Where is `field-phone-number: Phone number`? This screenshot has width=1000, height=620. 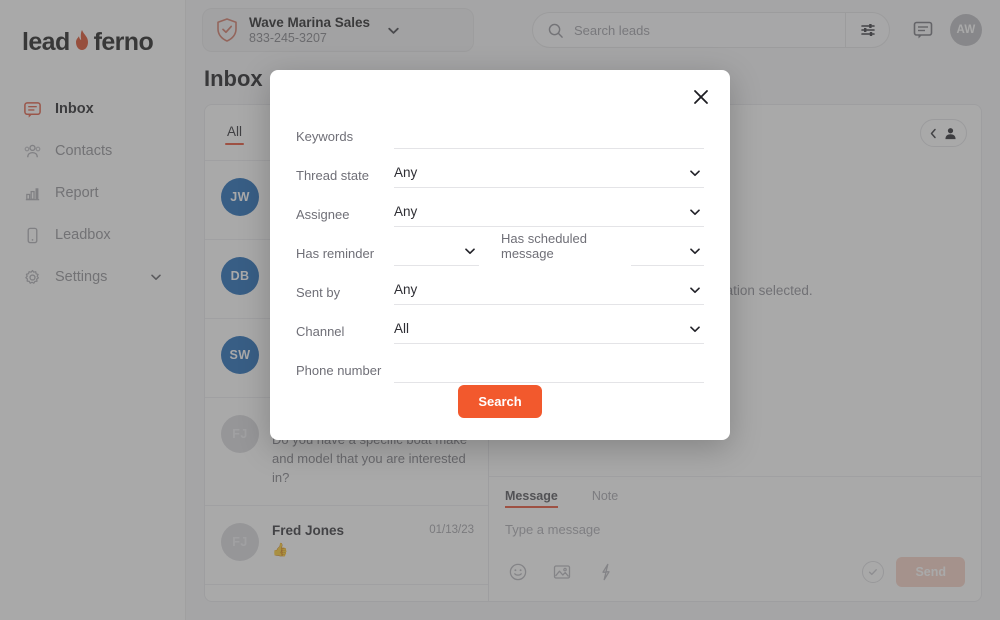 field-phone-number: Phone number is located at coordinates (500, 363).